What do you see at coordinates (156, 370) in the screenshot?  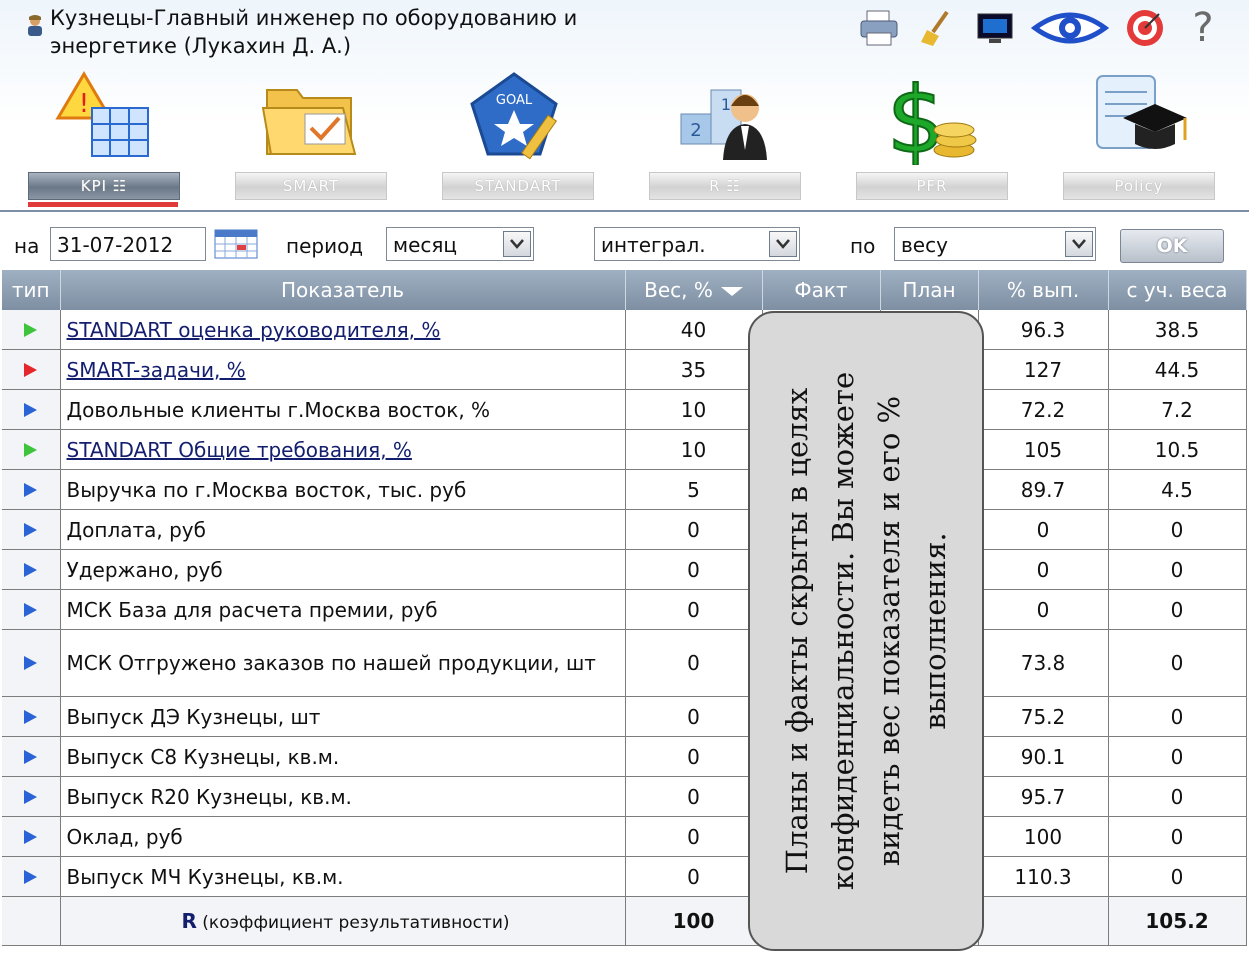 I see `indicator-link: SMART-задачи, %` at bounding box center [156, 370].